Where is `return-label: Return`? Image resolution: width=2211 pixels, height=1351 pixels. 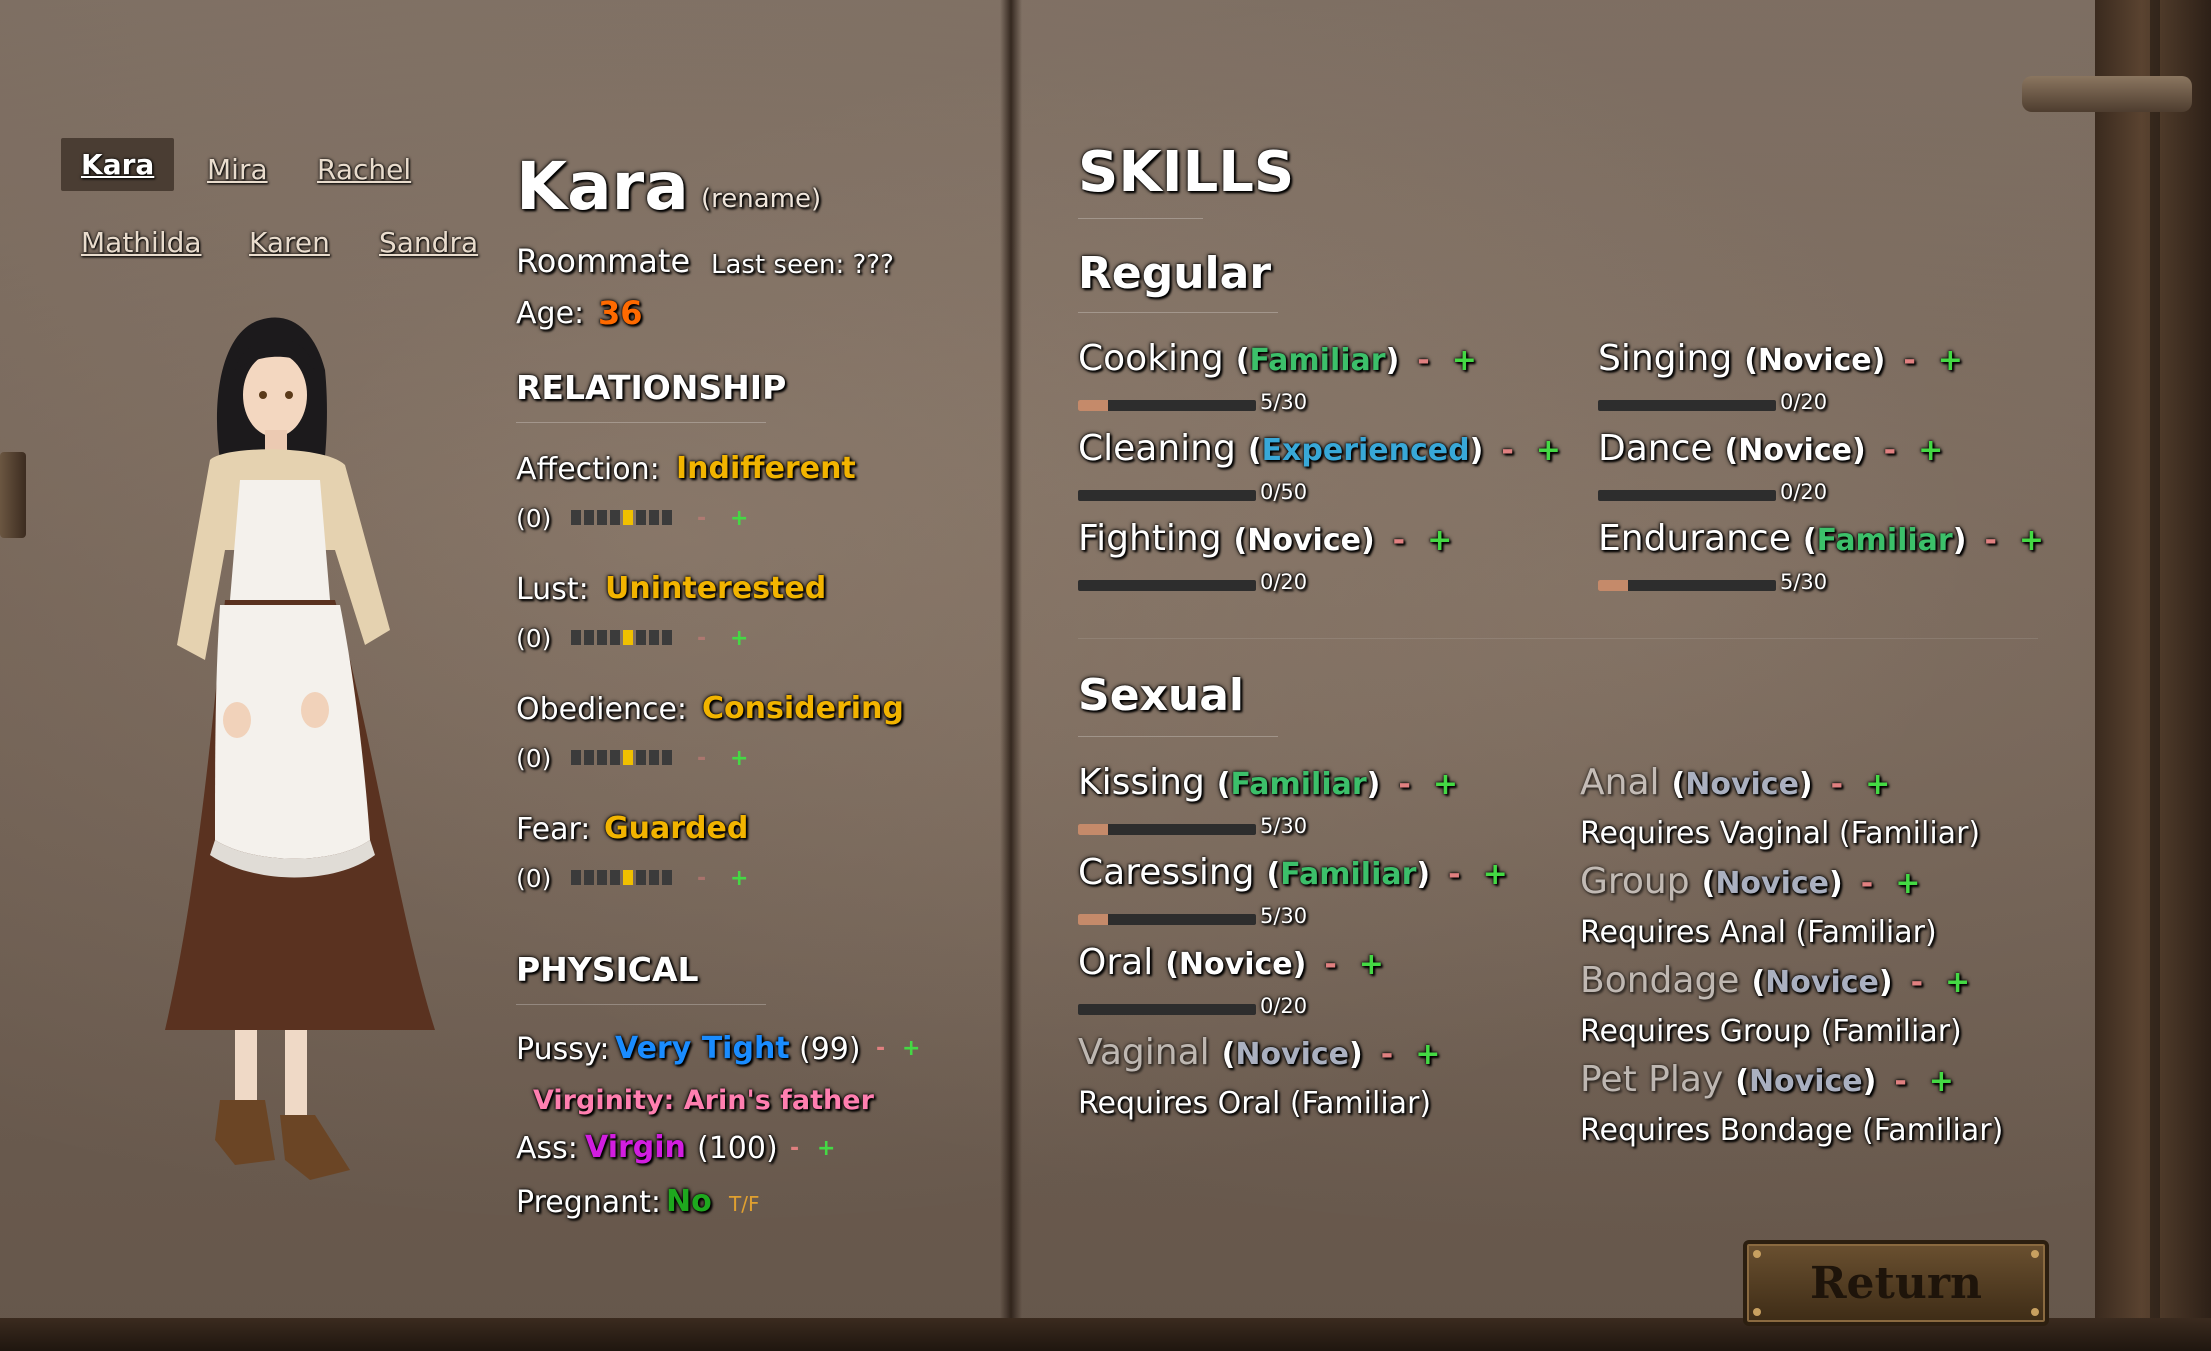 return-label: Return is located at coordinates (1896, 1283).